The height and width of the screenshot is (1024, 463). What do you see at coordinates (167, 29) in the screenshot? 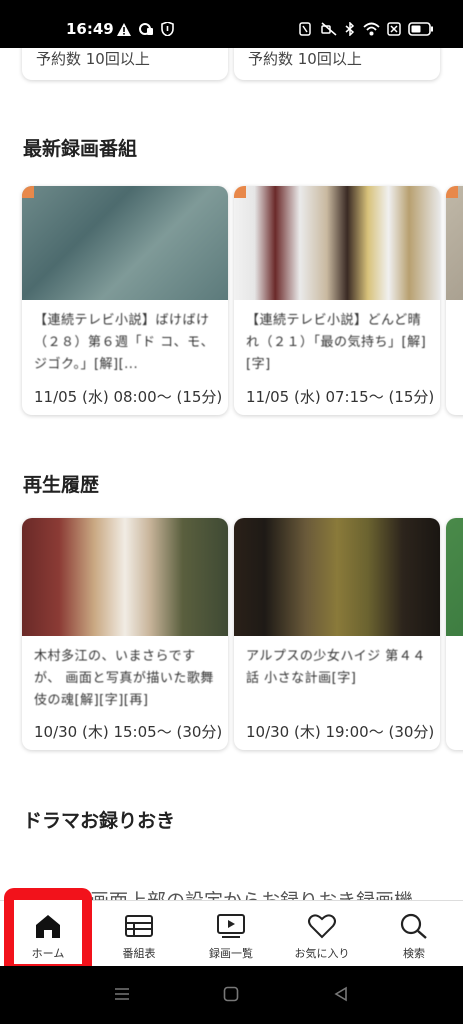
I see `shield-icon` at bounding box center [167, 29].